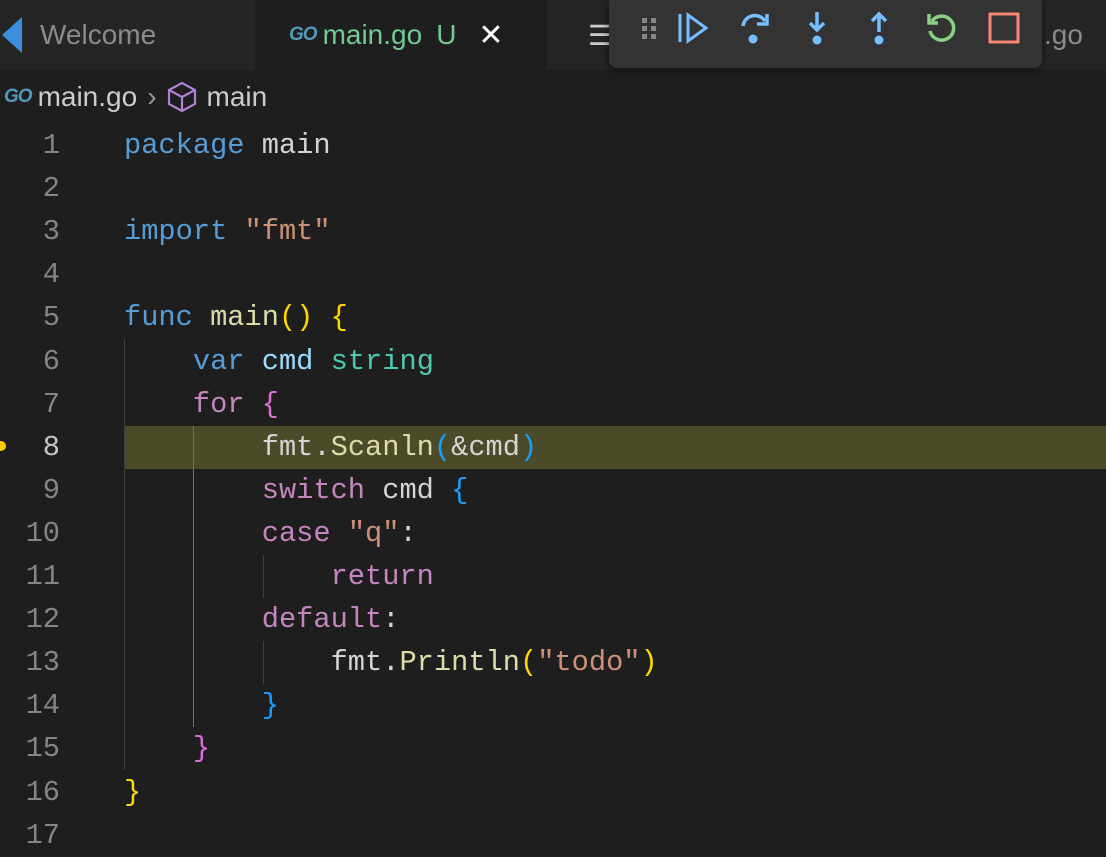  I want to click on code-line: 10 case "q":, so click(553, 533).